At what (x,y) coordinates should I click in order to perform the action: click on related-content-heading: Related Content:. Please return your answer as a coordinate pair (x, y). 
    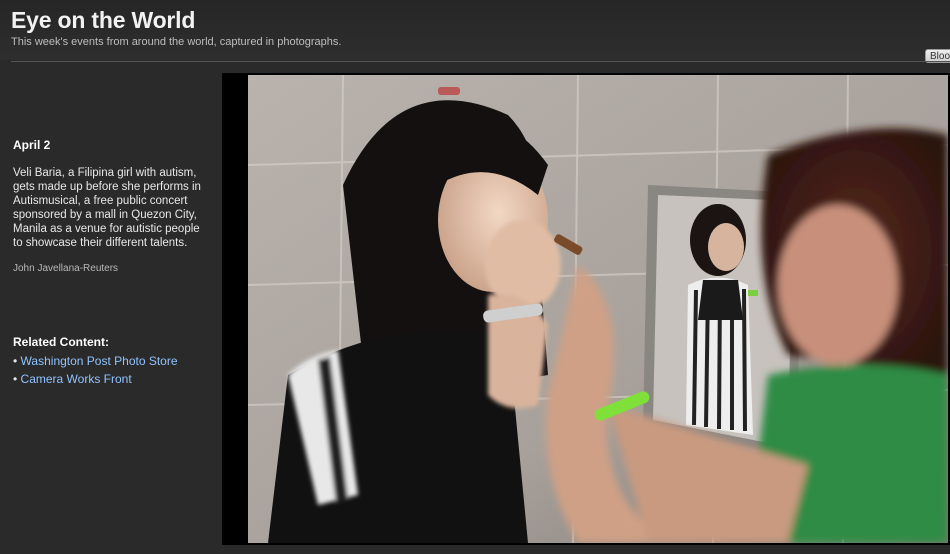
    Looking at the image, I should click on (61, 342).